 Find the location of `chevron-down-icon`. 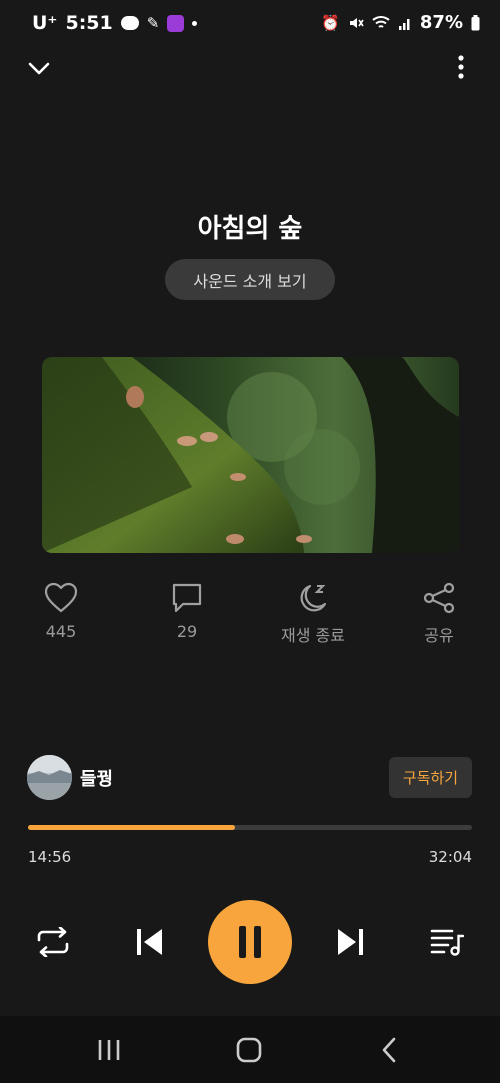

chevron-down-icon is located at coordinates (39, 68).